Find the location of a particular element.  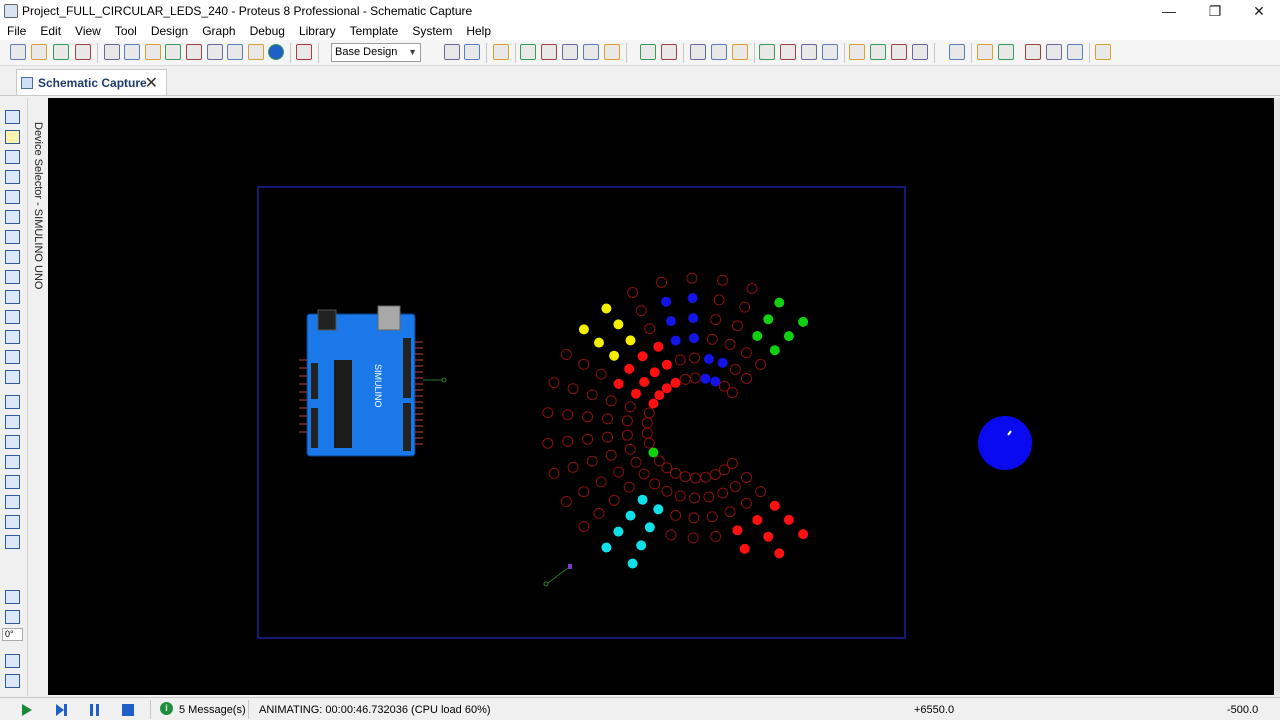

selection-mode-icon is located at coordinates (12, 117).